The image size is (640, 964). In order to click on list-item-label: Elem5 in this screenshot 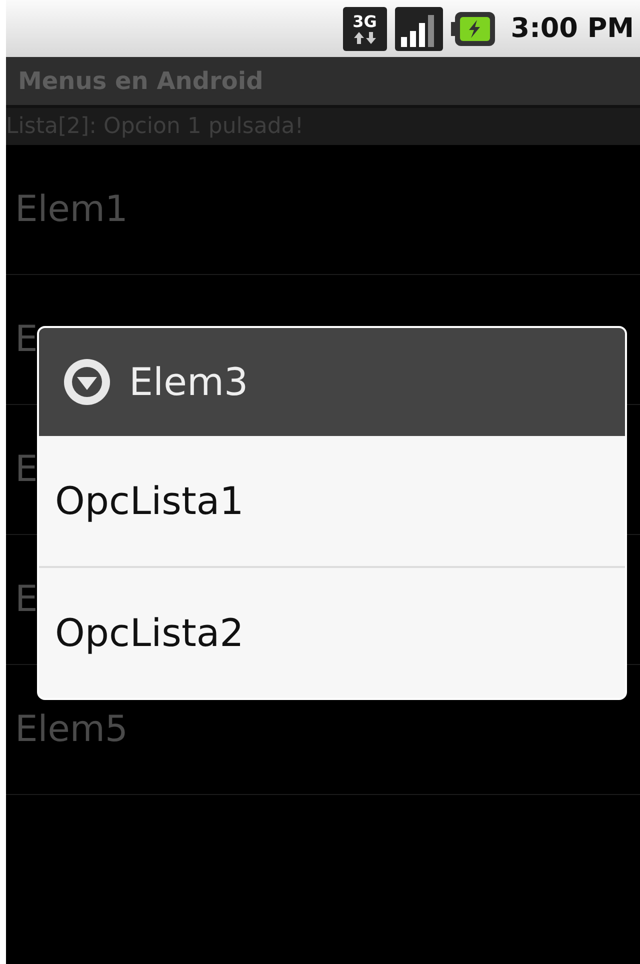, I will do `click(71, 729)`.